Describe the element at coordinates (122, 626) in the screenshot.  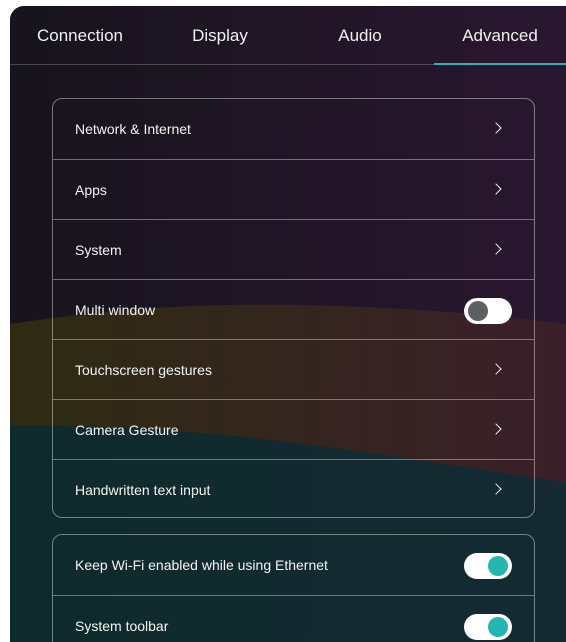
I see `row-label: System toolbar` at that location.